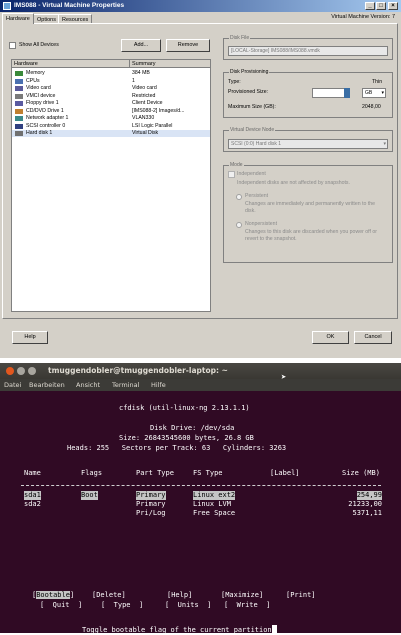 The width and height of the screenshot is (401, 635). What do you see at coordinates (141, 73) in the screenshot?
I see `hardware-summary: 384 MB` at bounding box center [141, 73].